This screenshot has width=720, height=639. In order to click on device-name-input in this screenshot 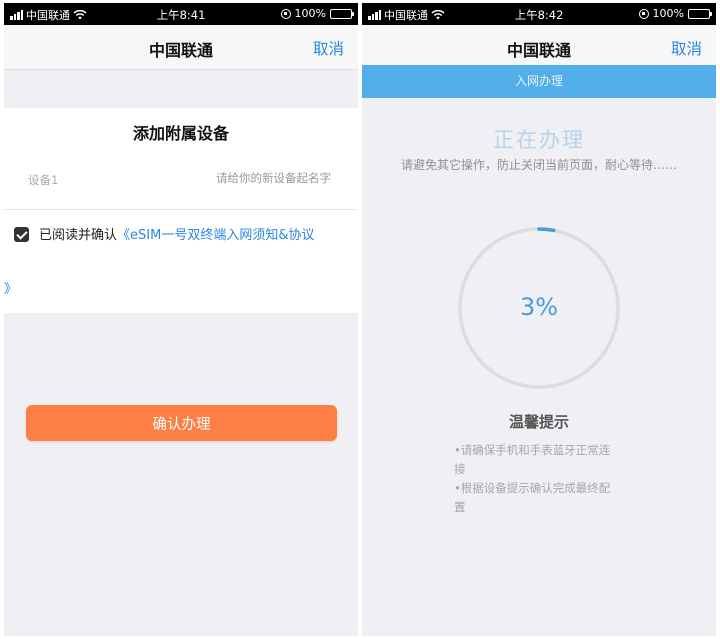, I will do `click(242, 178)`.